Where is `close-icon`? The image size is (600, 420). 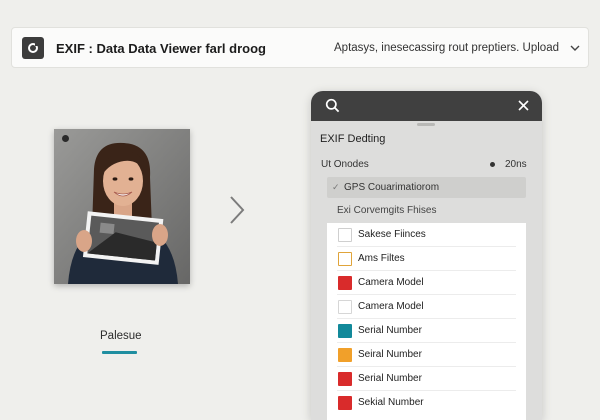
close-icon is located at coordinates (523, 105).